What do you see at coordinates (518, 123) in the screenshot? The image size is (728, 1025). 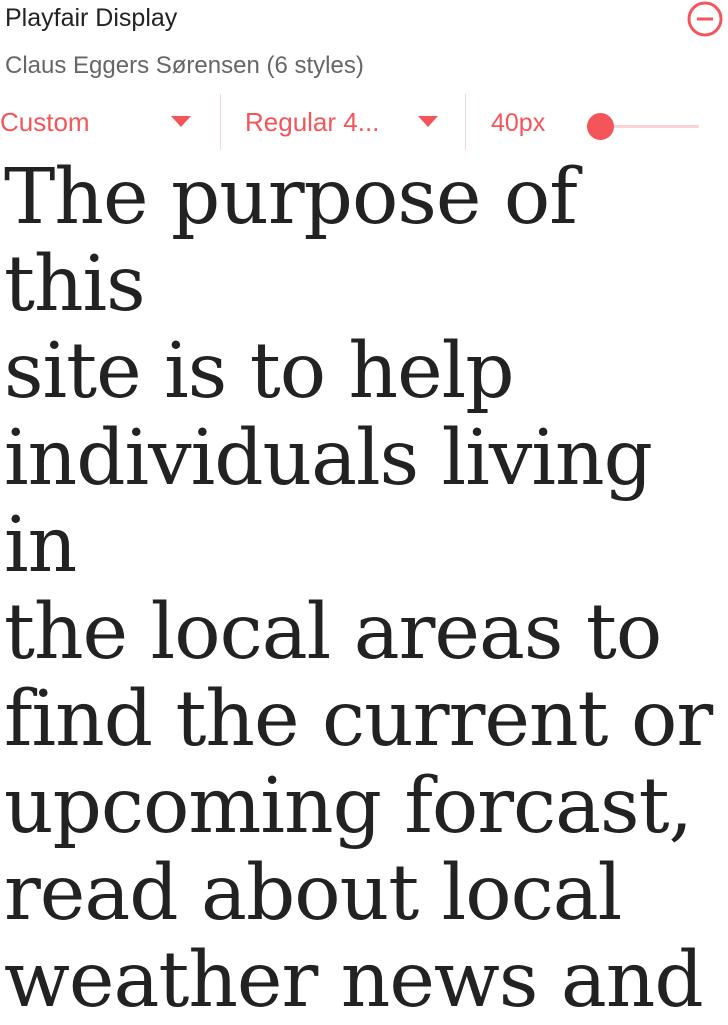 I see `font-size-label: 40px` at bounding box center [518, 123].